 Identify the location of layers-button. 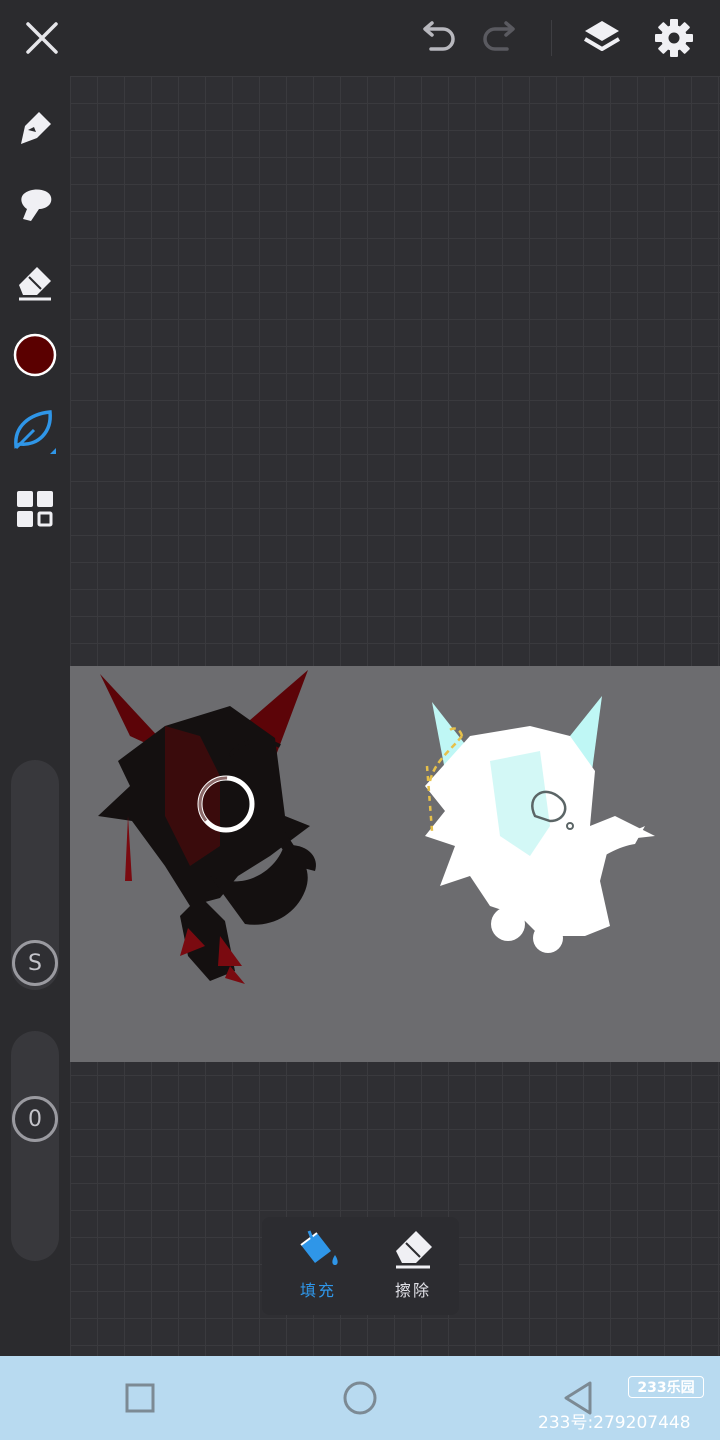
(602, 38).